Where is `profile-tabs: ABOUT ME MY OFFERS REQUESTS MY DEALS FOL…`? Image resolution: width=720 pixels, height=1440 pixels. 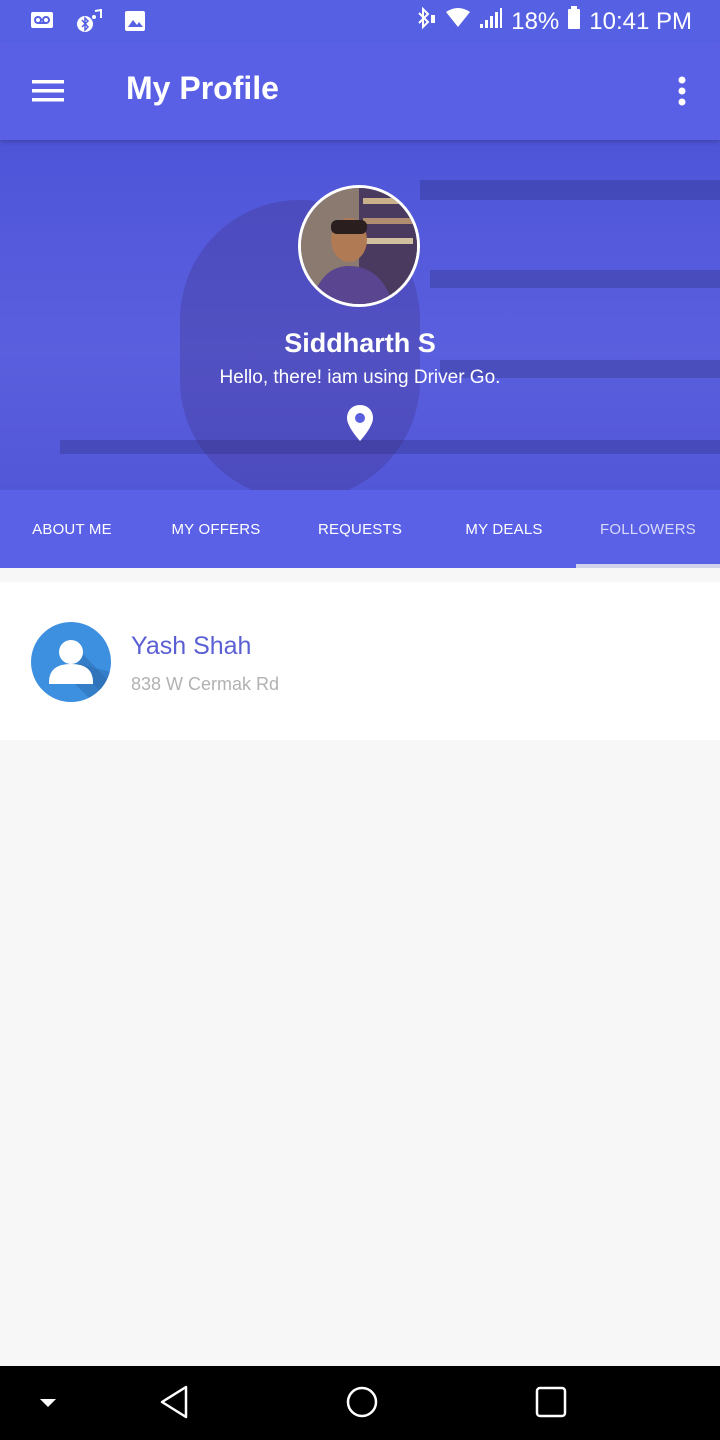
profile-tabs: ABOUT ME MY OFFERS REQUESTS MY DEALS FOL… is located at coordinates (360, 529).